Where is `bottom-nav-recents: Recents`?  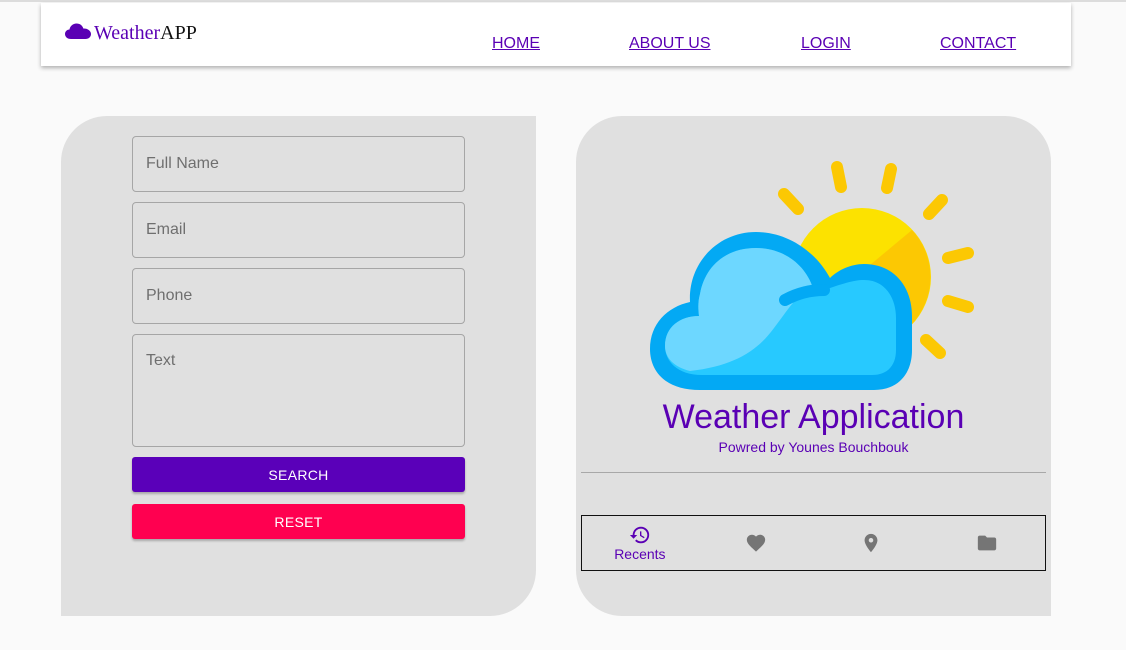 bottom-nav-recents: Recents is located at coordinates (640, 543).